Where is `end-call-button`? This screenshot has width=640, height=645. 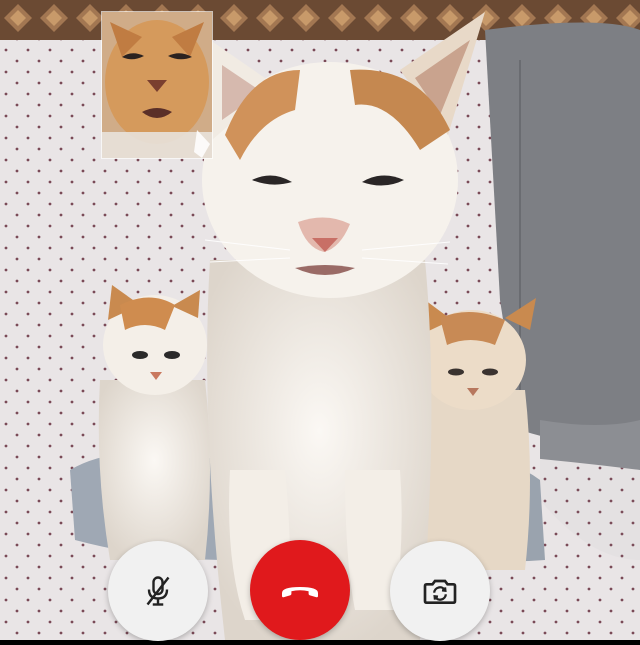
end-call-button is located at coordinates (300, 590).